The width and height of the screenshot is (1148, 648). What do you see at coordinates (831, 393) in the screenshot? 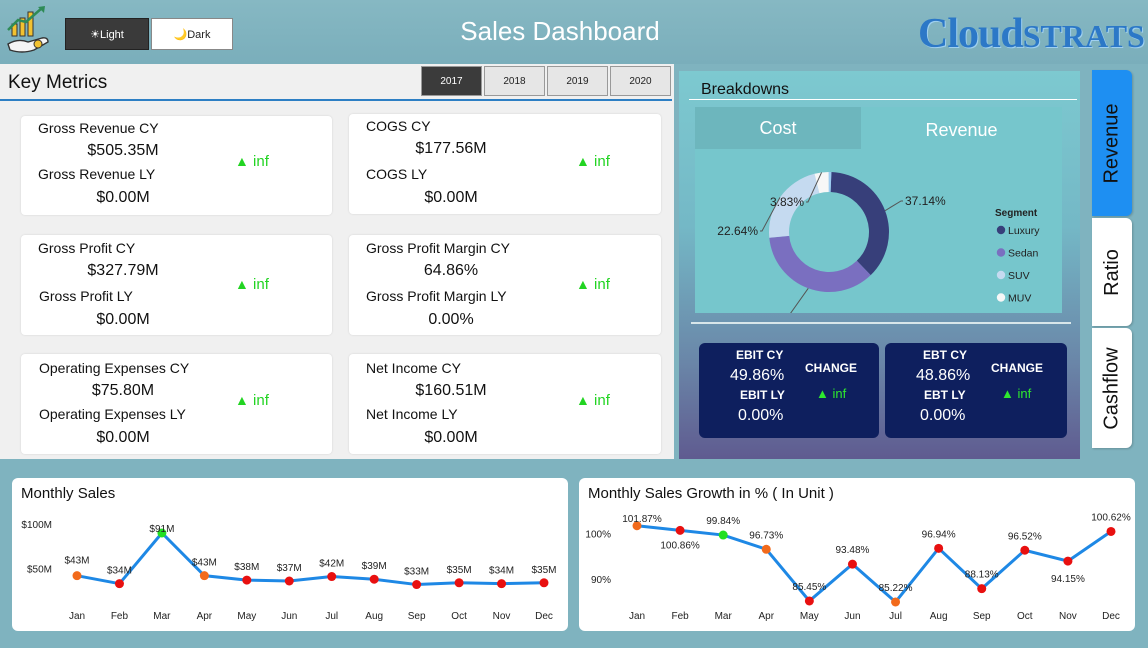
I see `ebit-change: ▲ inf` at bounding box center [831, 393].